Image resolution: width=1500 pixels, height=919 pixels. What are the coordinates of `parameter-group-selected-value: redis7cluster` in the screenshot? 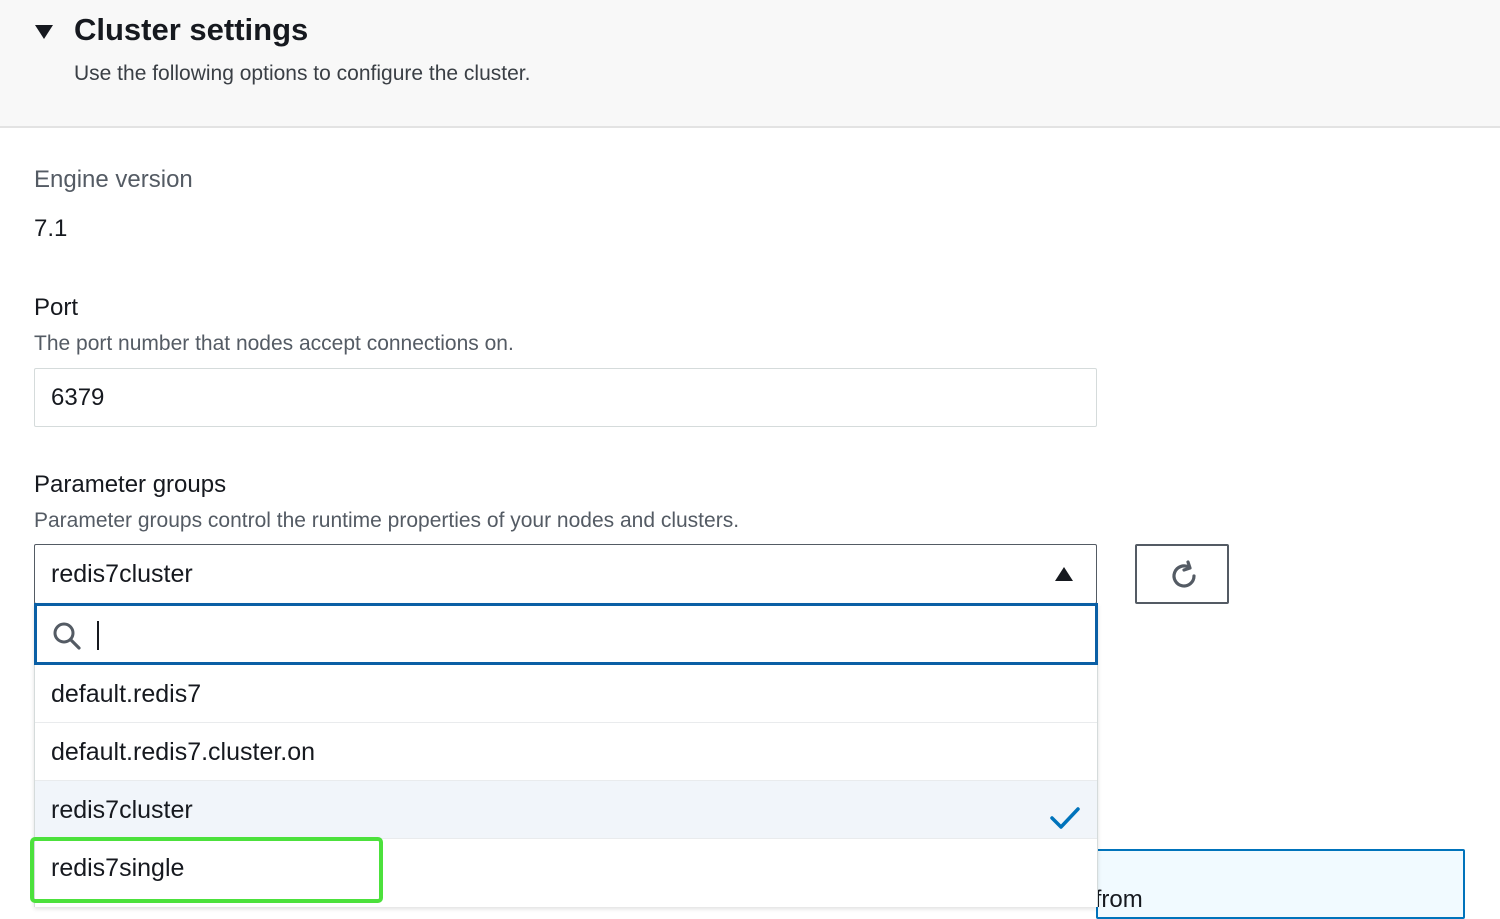 It's located at (122, 574).